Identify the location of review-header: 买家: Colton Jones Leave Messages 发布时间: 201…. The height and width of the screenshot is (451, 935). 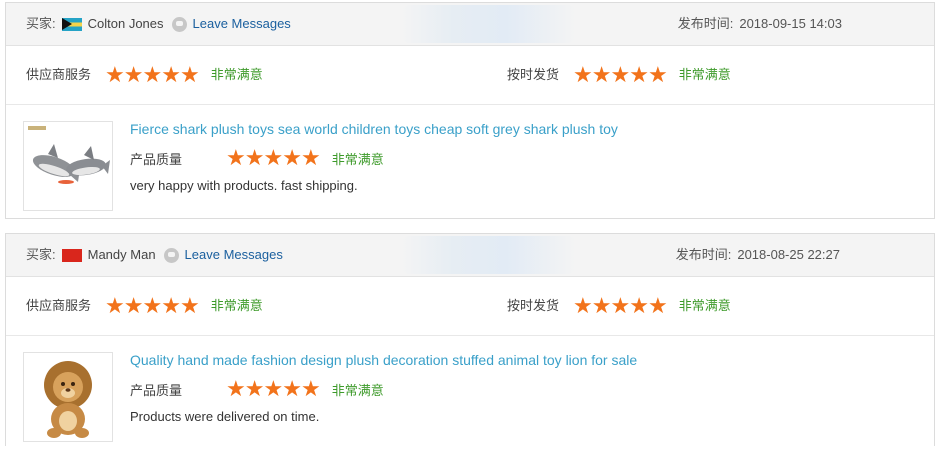
(470, 24).